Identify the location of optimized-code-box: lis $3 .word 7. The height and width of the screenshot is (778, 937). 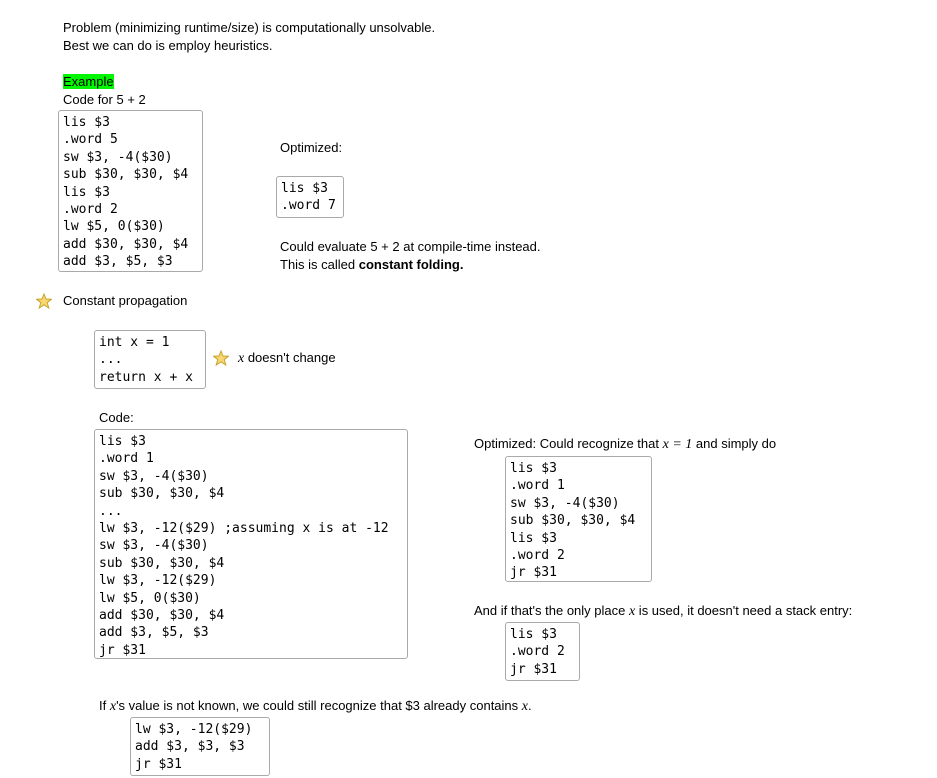
(310, 197).